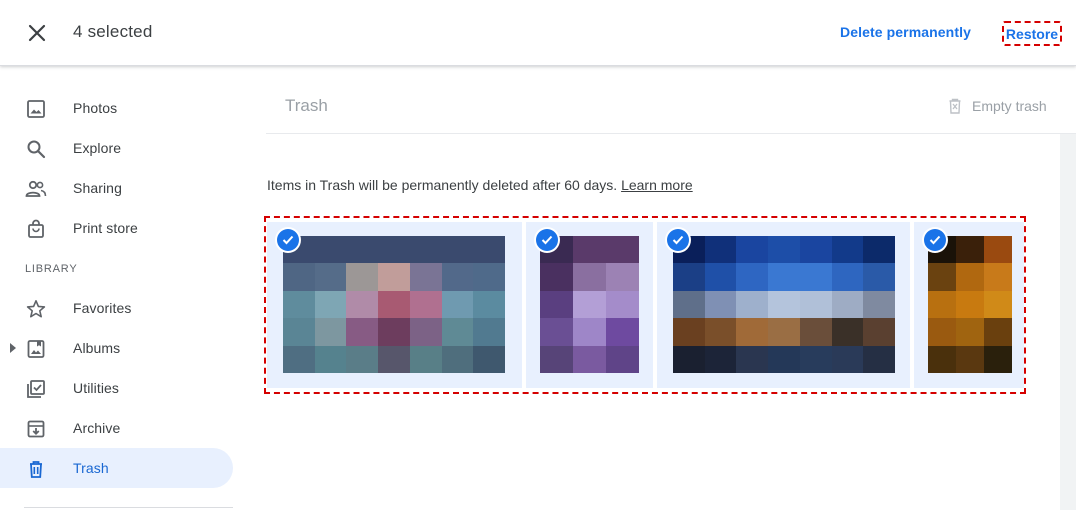  I want to click on sidebar-item-explore: Explore, so click(116, 148).